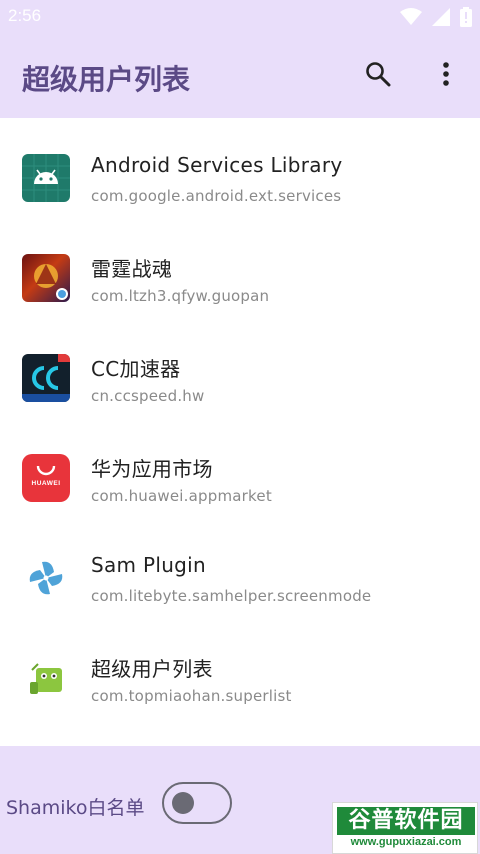 Image resolution: width=480 pixels, height=854 pixels. I want to click on app-package: com.google.android.ext.services, so click(216, 196).